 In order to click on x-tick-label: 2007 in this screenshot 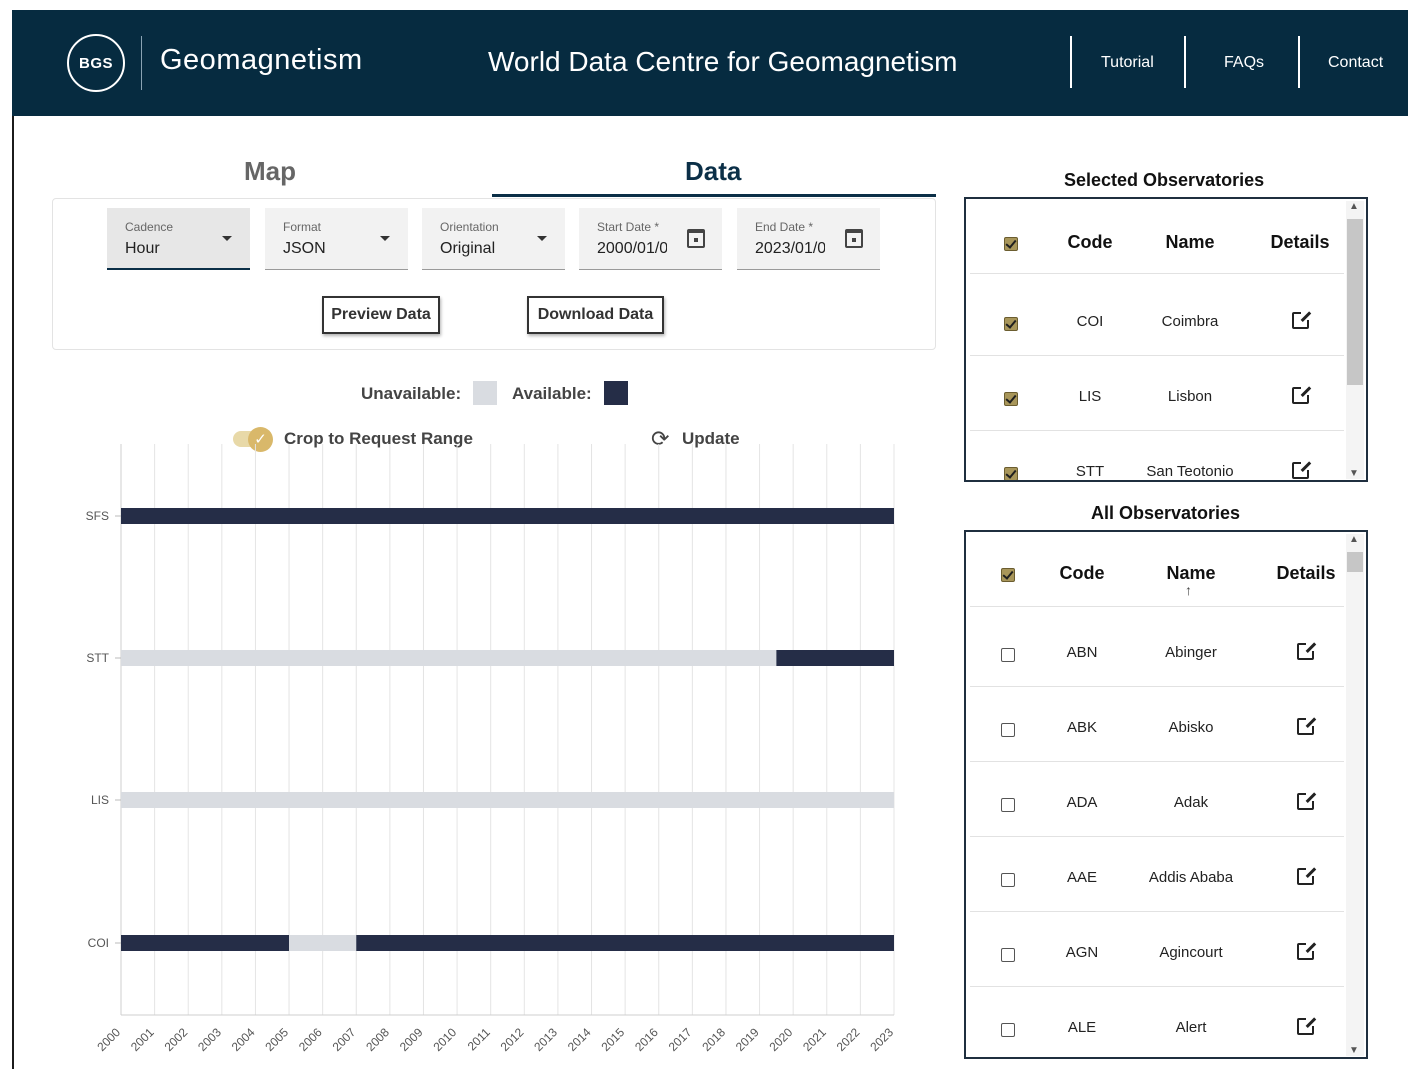, I will do `click(344, 1039)`.